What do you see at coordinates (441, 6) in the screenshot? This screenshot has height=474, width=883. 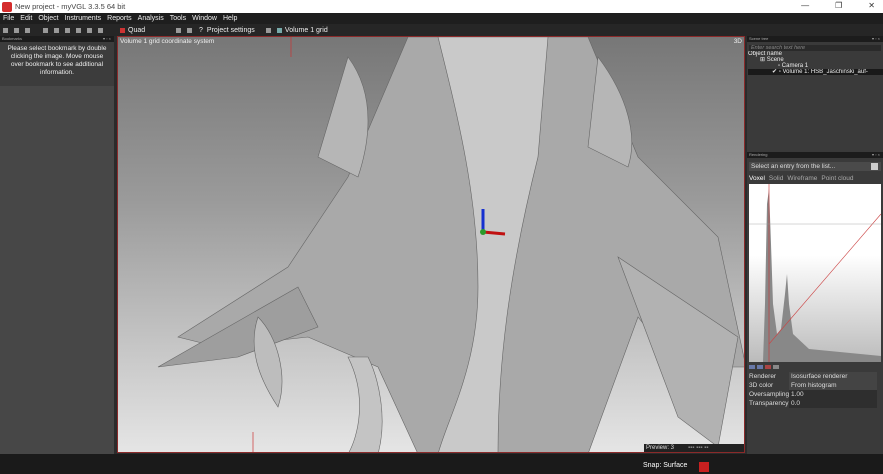 I see `title-bar: New project - myVGL 3.3.5 64 bit — ❐ ✕` at bounding box center [441, 6].